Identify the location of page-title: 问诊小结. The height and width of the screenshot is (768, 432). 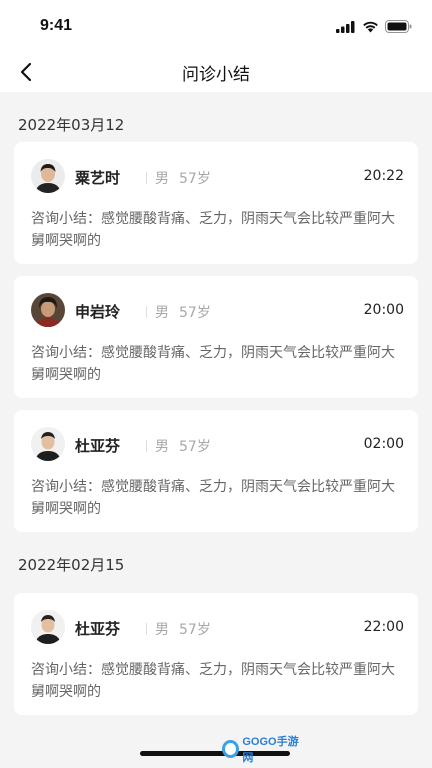
(216, 75).